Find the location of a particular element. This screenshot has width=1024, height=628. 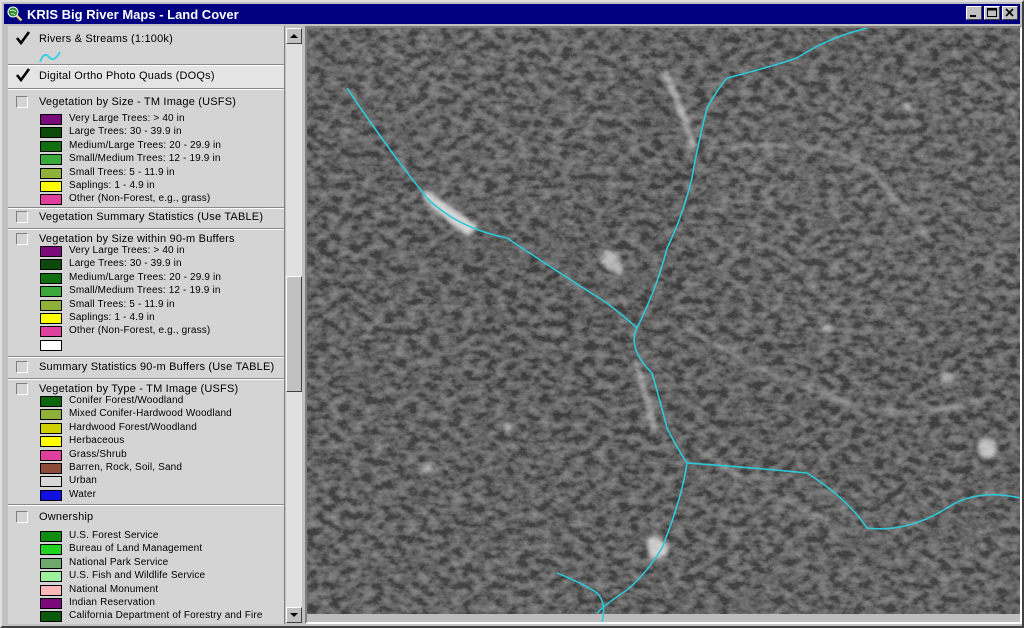

maximize-button is located at coordinates (992, 13).